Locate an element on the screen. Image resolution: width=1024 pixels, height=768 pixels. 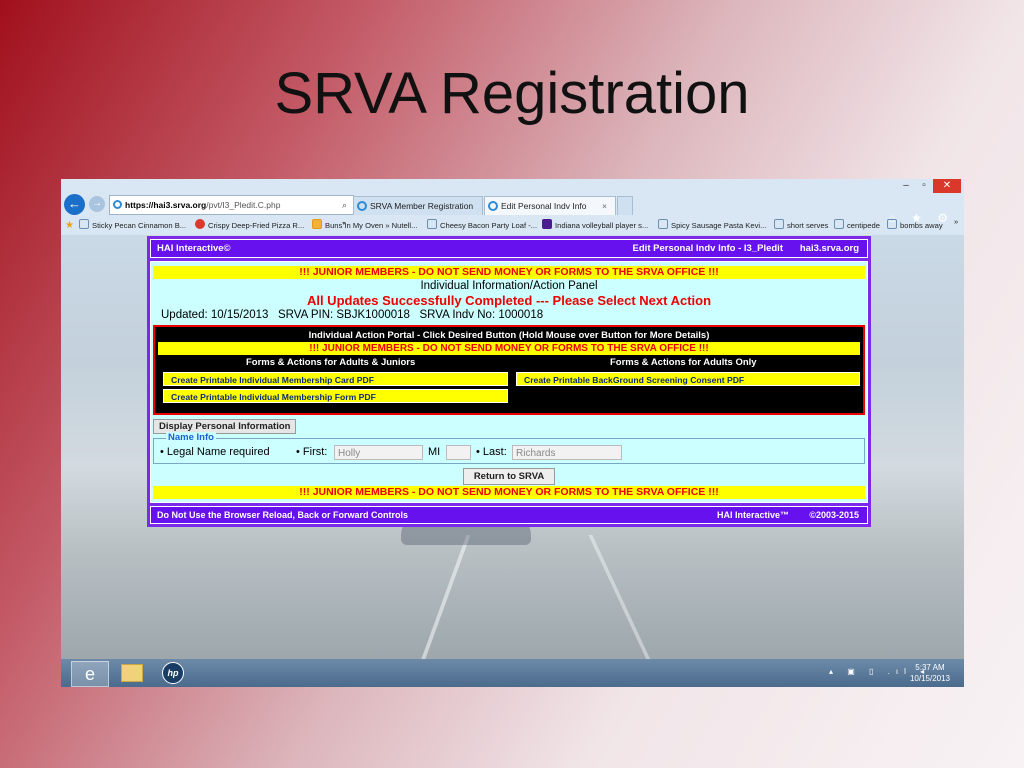
brand-label: HAI Interactive© is located at coordinates (194, 248).